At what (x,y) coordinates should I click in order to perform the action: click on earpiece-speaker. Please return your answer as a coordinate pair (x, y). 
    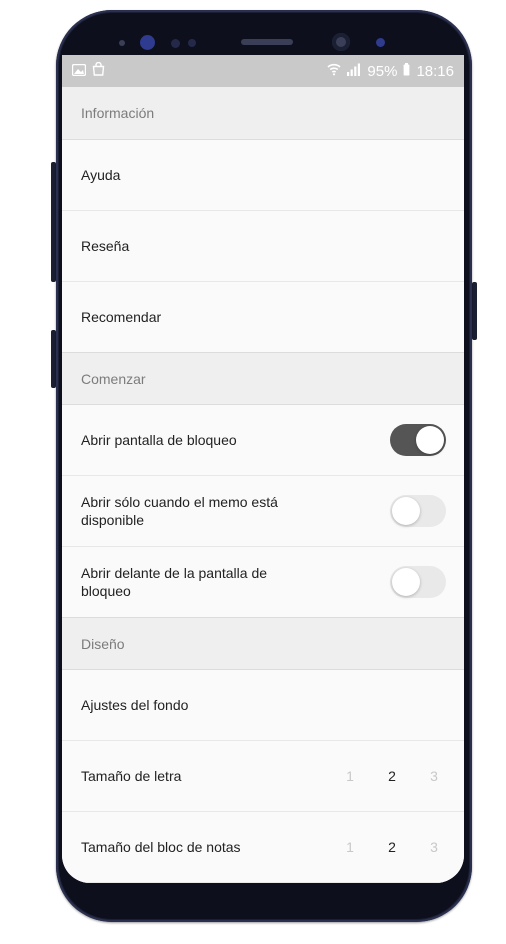
    Looking at the image, I should click on (267, 42).